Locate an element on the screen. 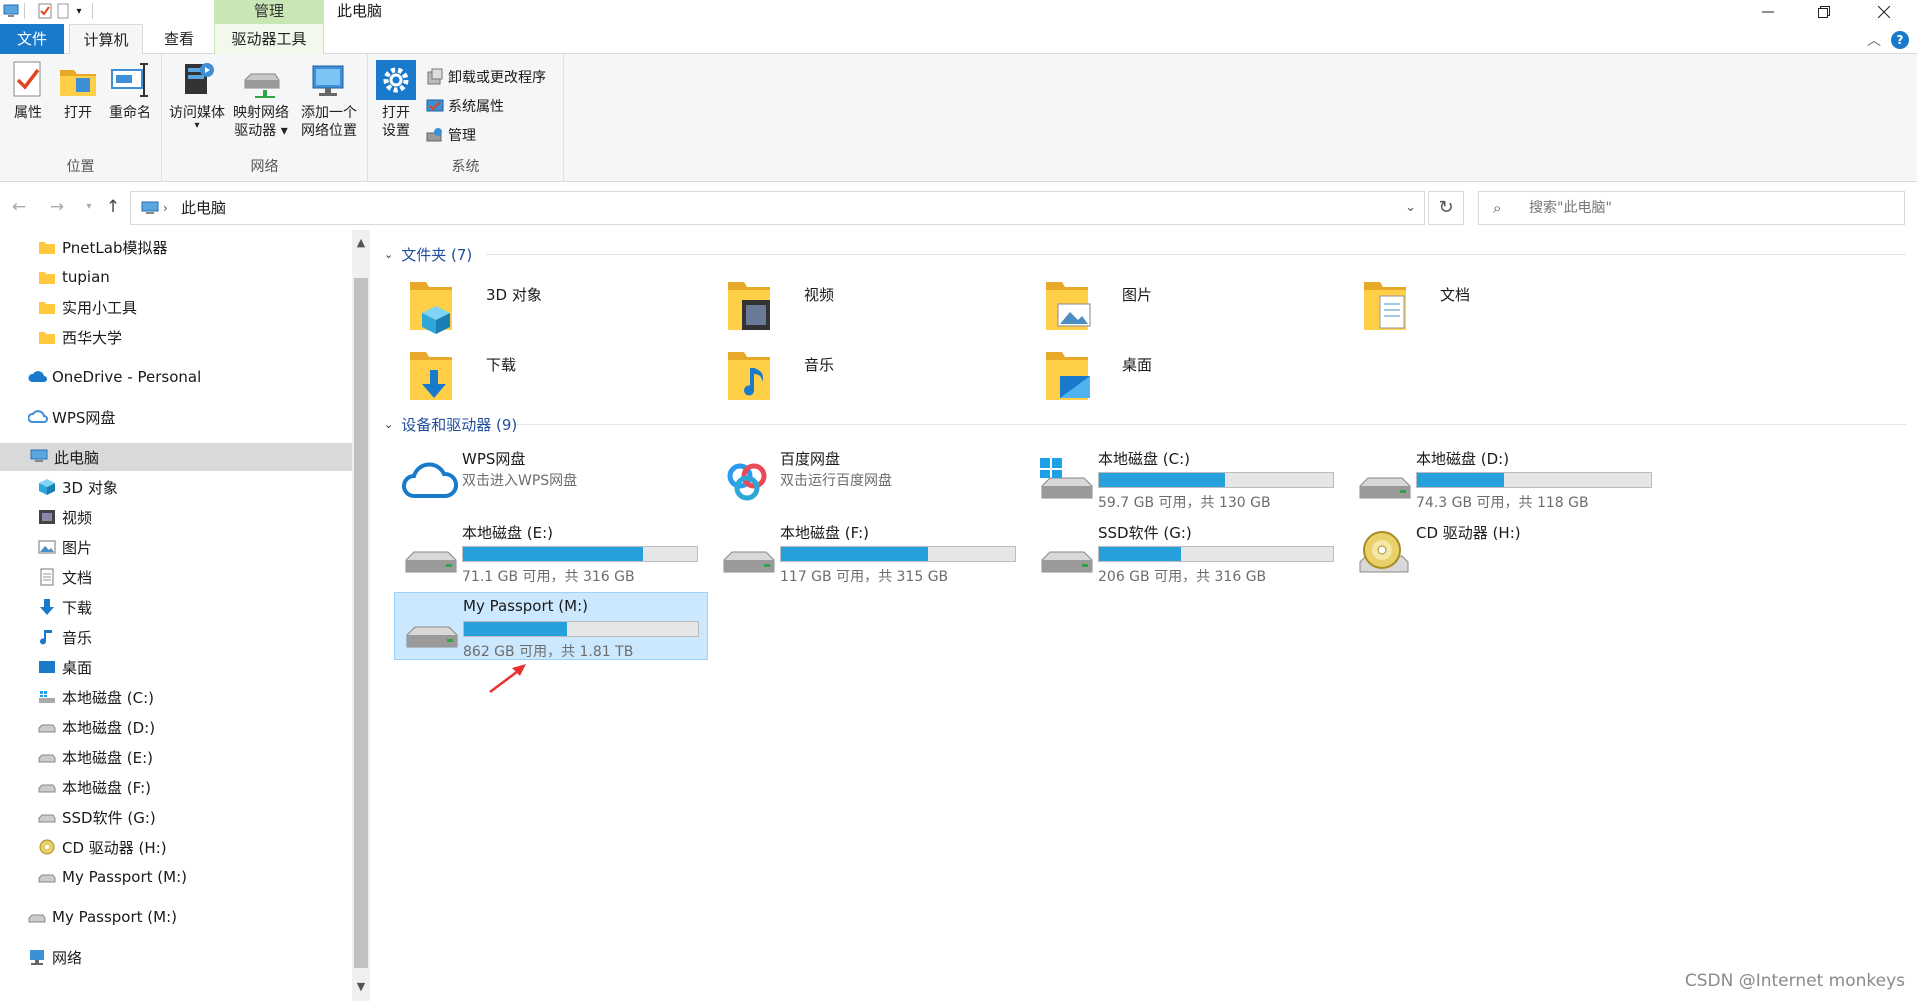 The image size is (1917, 1001). map-network-drive-button: 映射网络 驱动器 ▾ is located at coordinates (261, 100).